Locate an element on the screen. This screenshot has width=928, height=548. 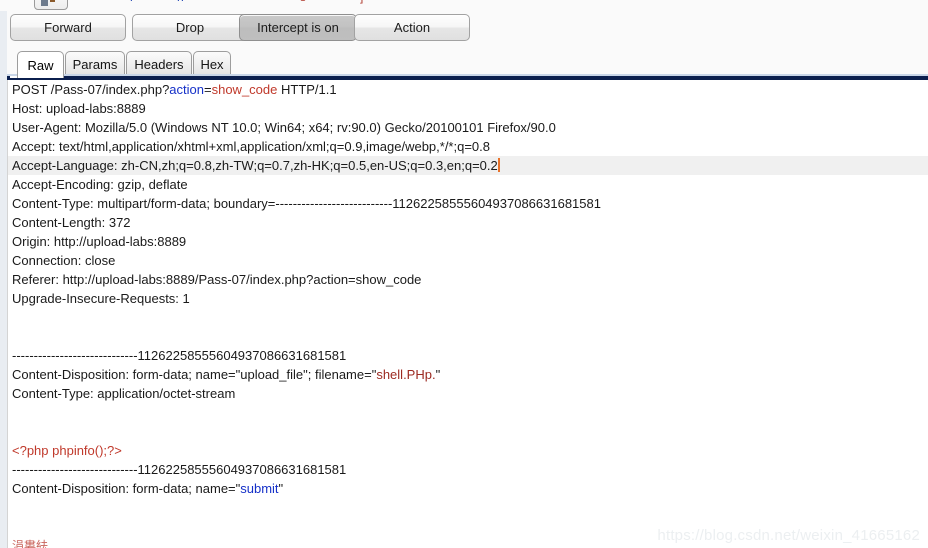
header-upgrade-insecure-requests: Upgrade-Insecure-Requests: 1 is located at coordinates (101, 298).